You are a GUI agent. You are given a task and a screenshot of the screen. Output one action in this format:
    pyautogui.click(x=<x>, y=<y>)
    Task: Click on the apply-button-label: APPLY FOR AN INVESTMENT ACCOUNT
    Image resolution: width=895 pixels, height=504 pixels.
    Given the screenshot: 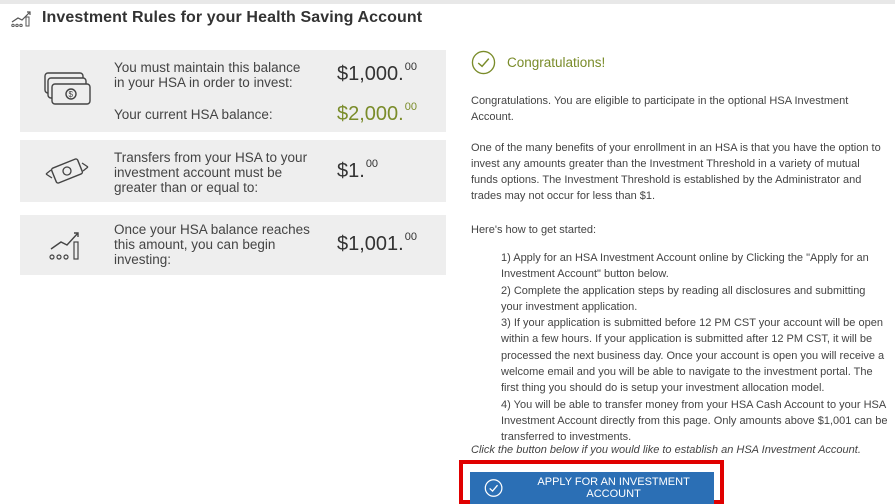 What is the action you would take?
    pyautogui.click(x=613, y=488)
    